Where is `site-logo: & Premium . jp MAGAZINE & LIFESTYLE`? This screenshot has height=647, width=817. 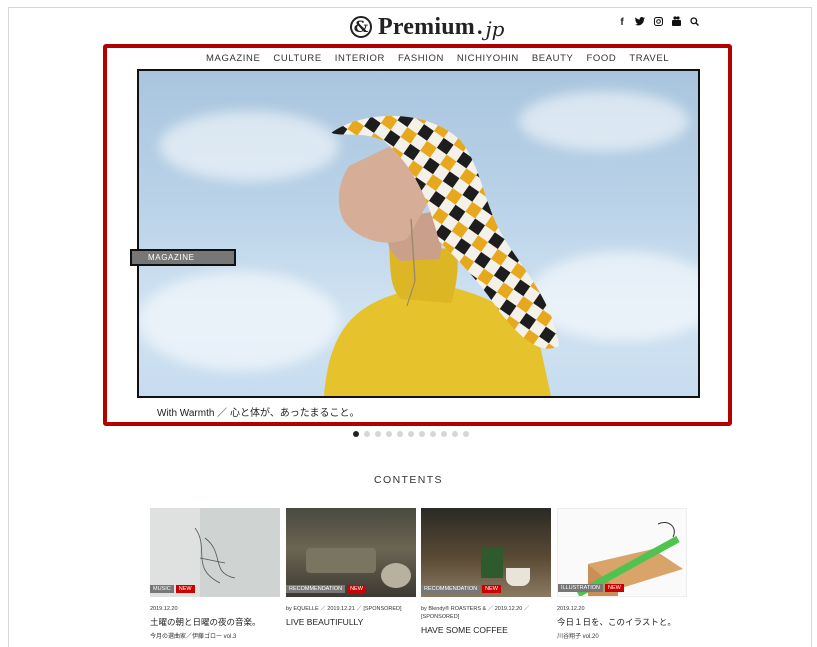 site-logo: & Premium . jp MAGAZINE & LIFESTYLE is located at coordinates (427, 30).